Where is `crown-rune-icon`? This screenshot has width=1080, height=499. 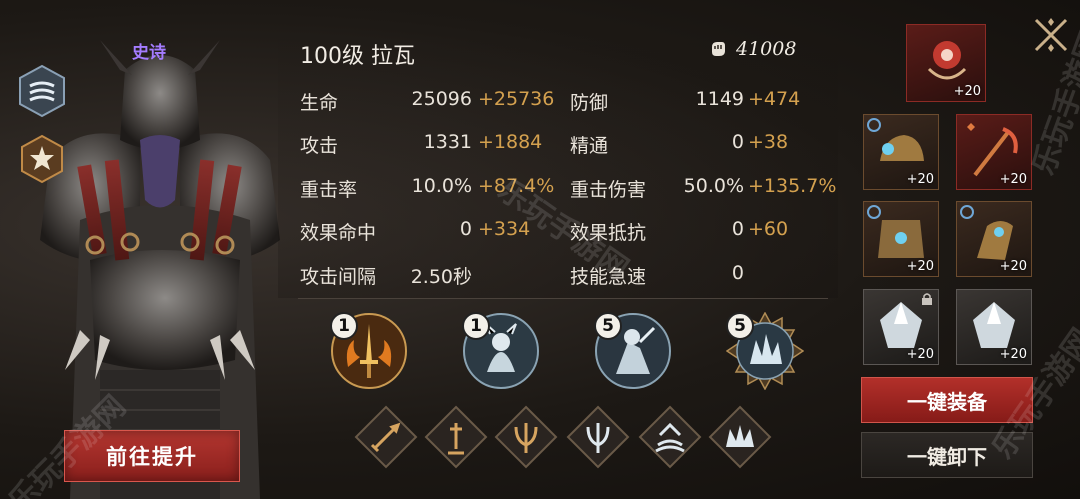 crown-rune-icon is located at coordinates (740, 437).